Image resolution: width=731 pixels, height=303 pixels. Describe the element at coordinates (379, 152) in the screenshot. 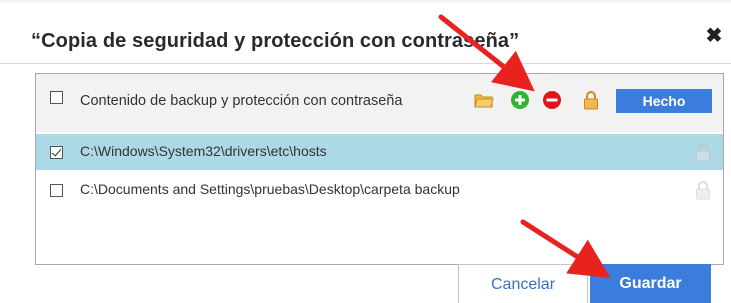

I see `list-item: C:\Windows\System32\drivers\etc\hosts` at that location.